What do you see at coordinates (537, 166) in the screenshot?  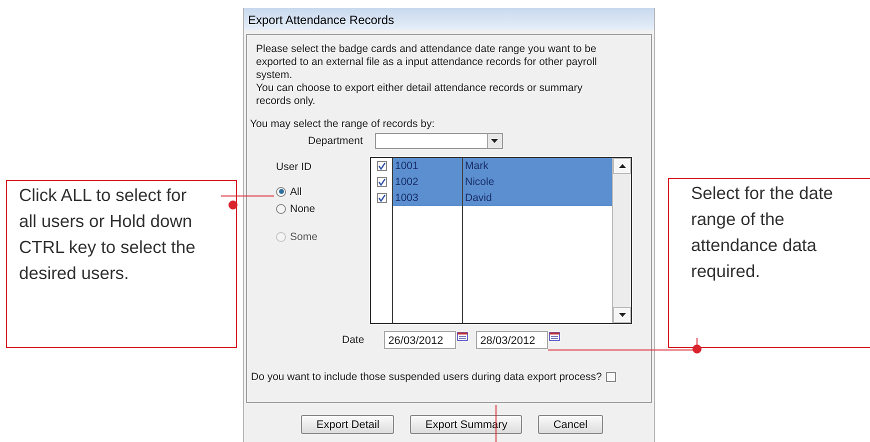 I see `user-name-cell: Mark` at bounding box center [537, 166].